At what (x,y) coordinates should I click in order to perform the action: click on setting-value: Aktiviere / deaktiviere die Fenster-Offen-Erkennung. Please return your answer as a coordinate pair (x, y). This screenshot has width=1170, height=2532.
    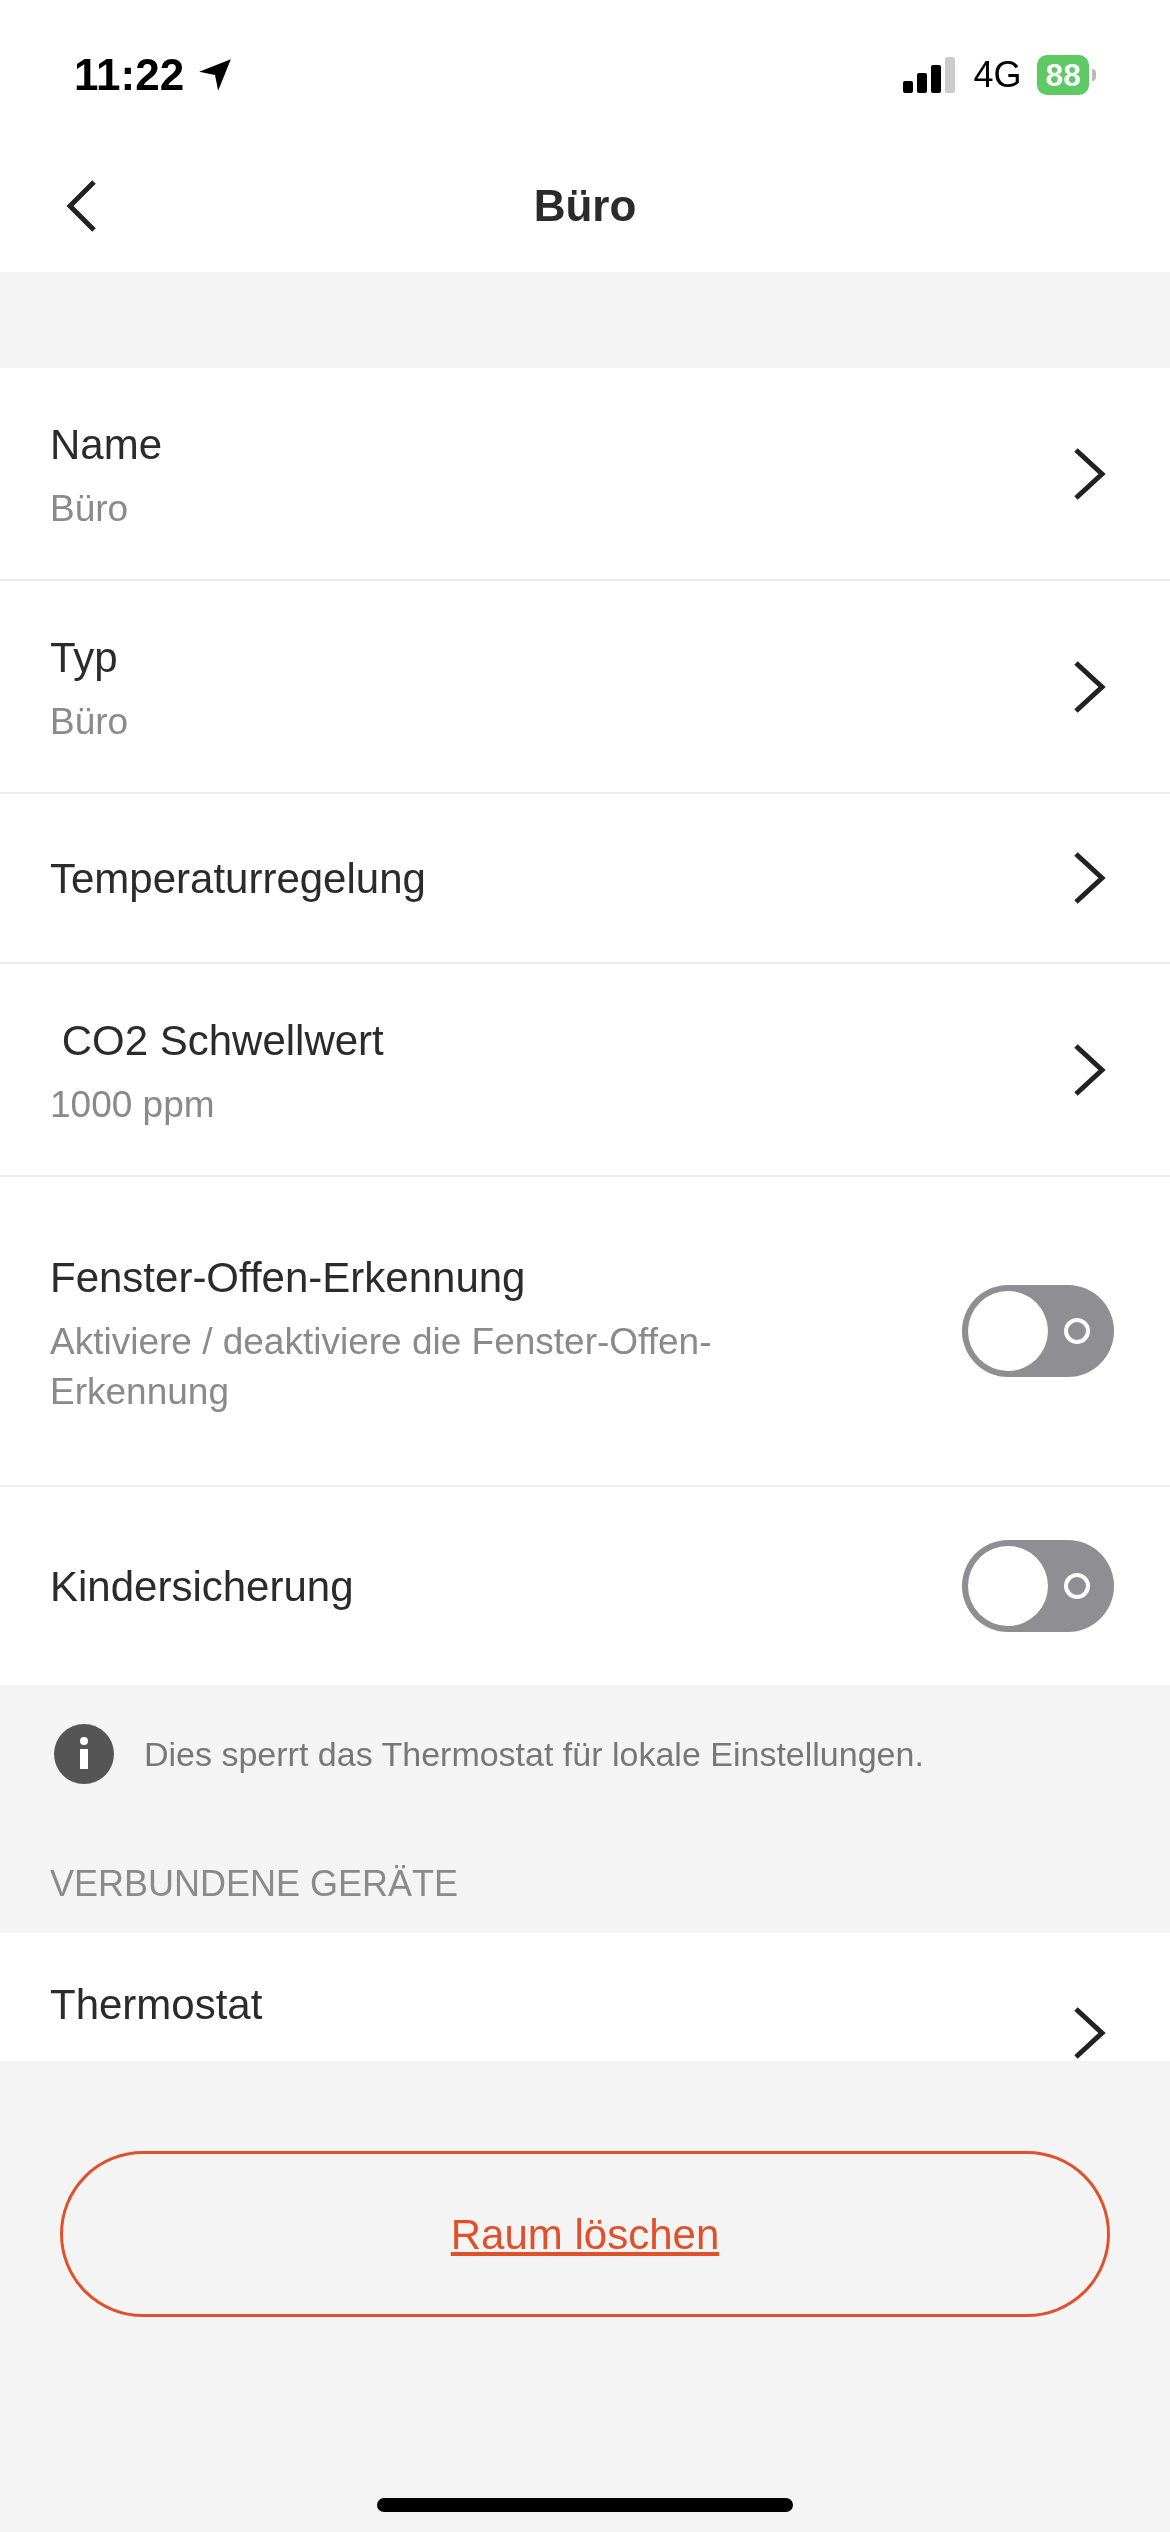
    Looking at the image, I should click on (381, 1366).